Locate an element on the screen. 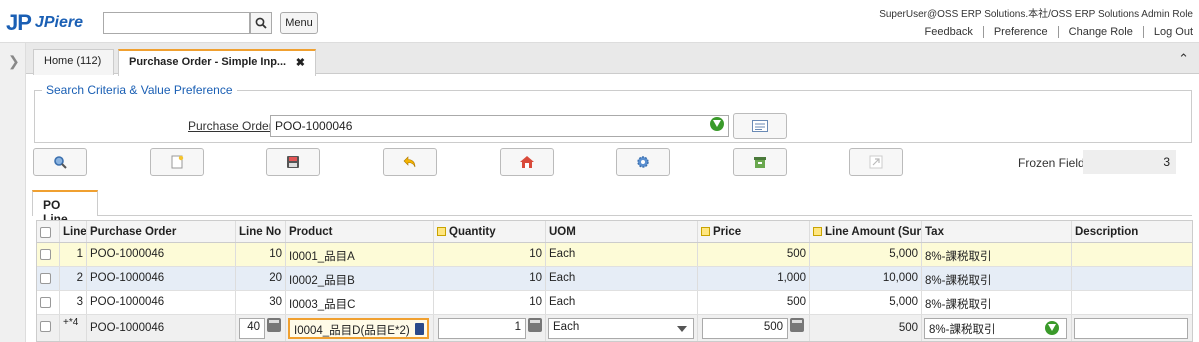 The width and height of the screenshot is (1199, 342). purchase-order-label: Purchase Order is located at coordinates (230, 126).